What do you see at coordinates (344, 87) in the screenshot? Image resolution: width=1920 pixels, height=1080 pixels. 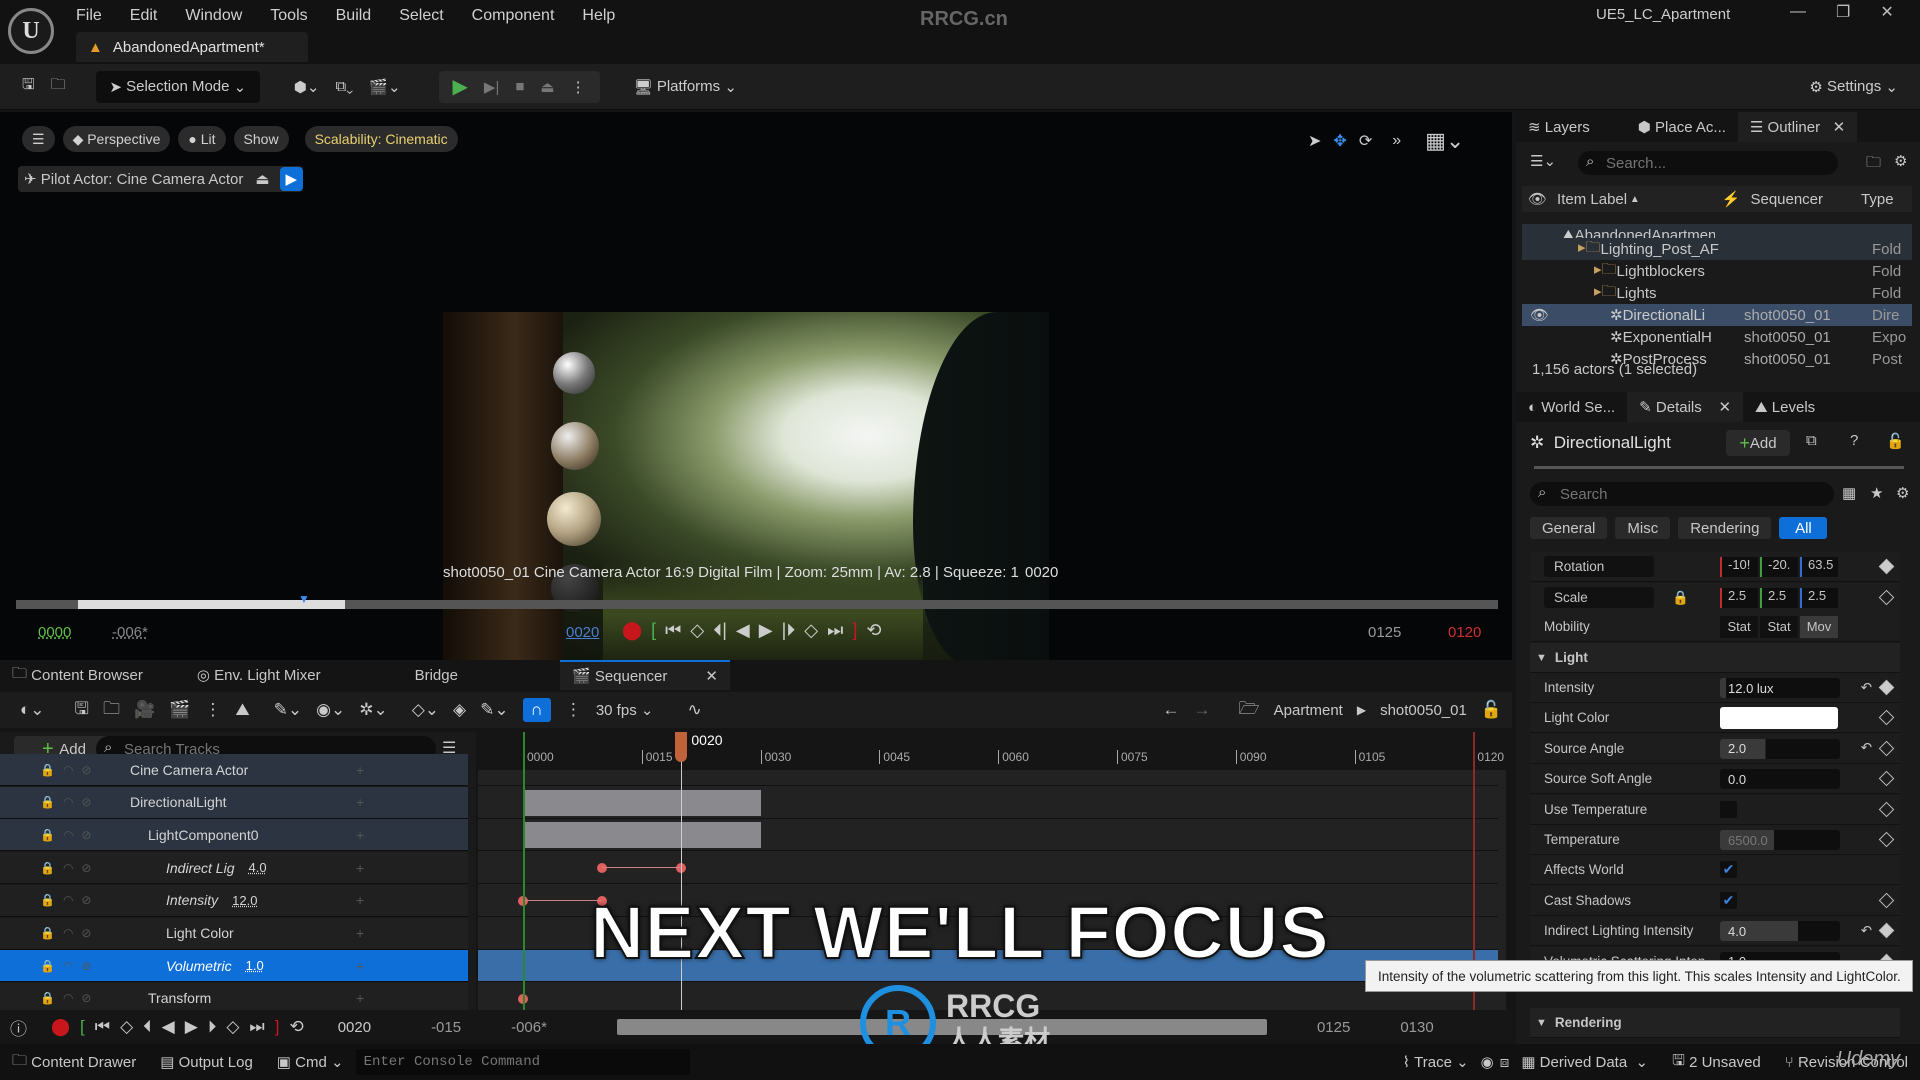 I see `blueprint-icon: ⧉⌄` at bounding box center [344, 87].